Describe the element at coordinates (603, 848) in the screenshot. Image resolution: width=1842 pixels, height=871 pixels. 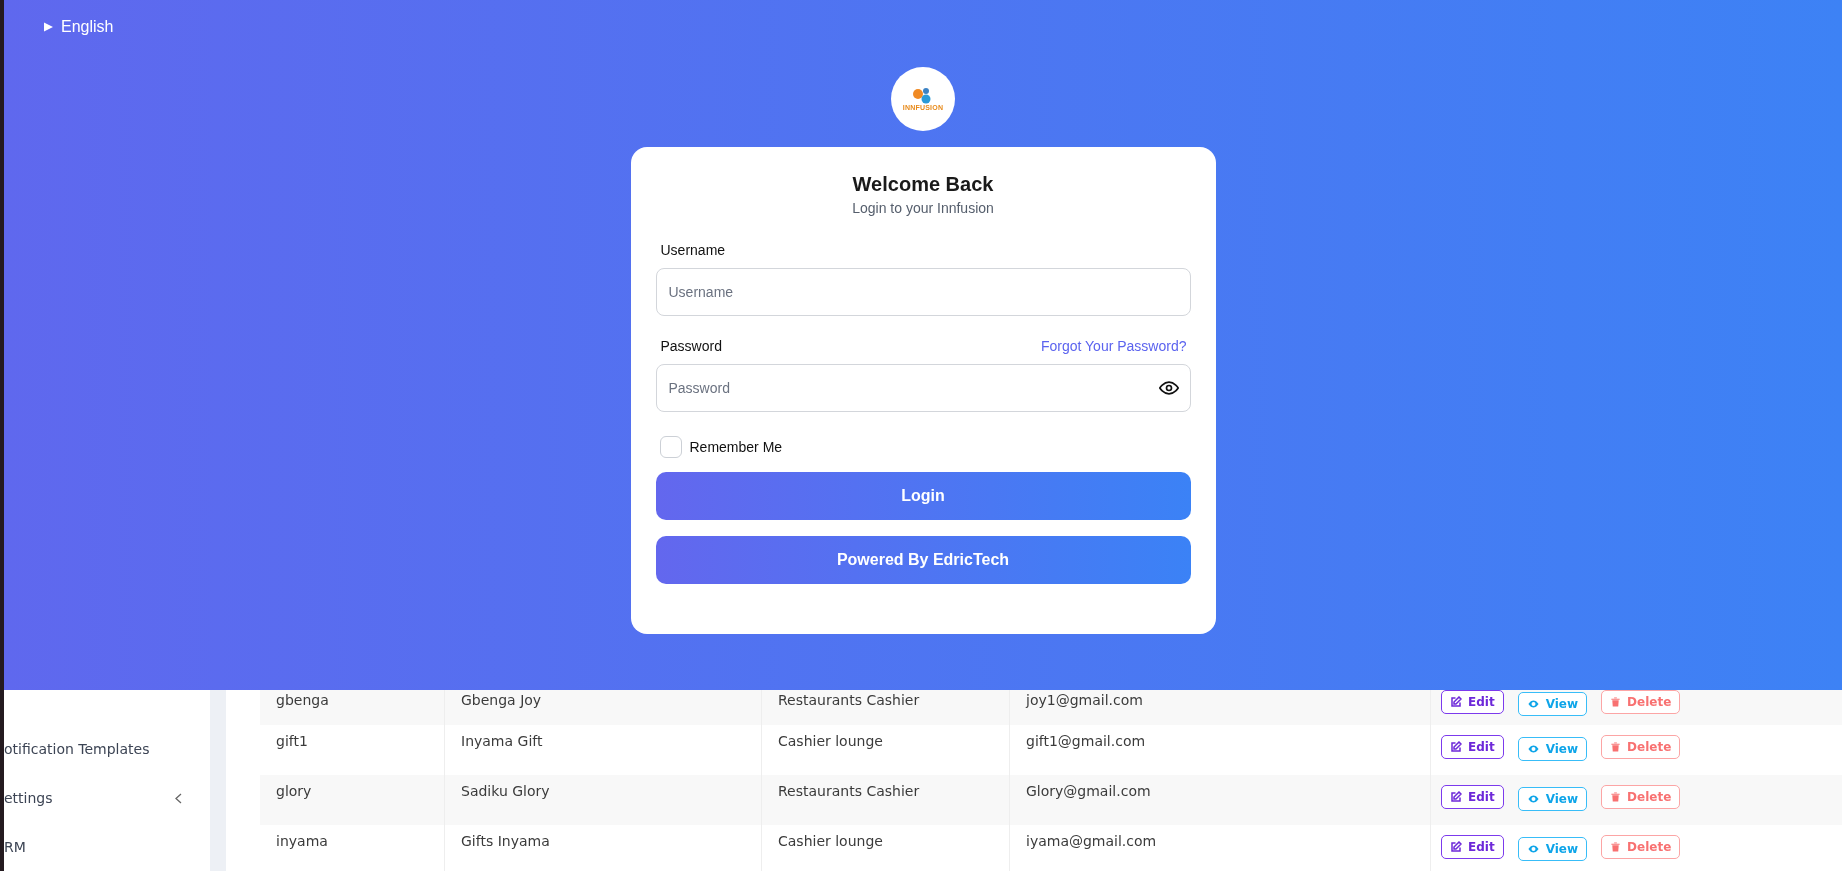
I see `table-cell: Gifts Inyama` at that location.